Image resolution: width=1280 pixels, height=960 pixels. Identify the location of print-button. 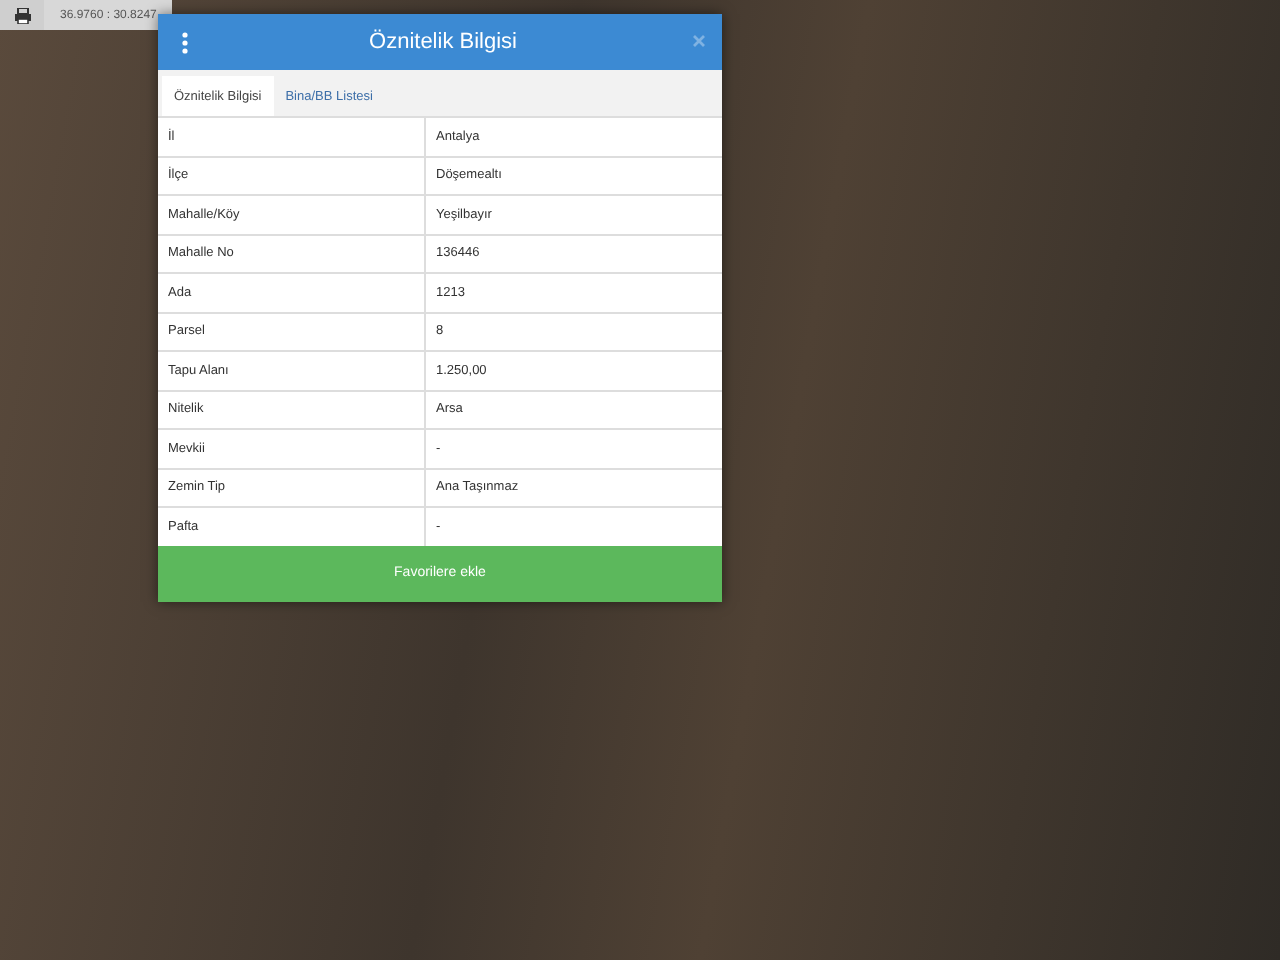
(22, 15).